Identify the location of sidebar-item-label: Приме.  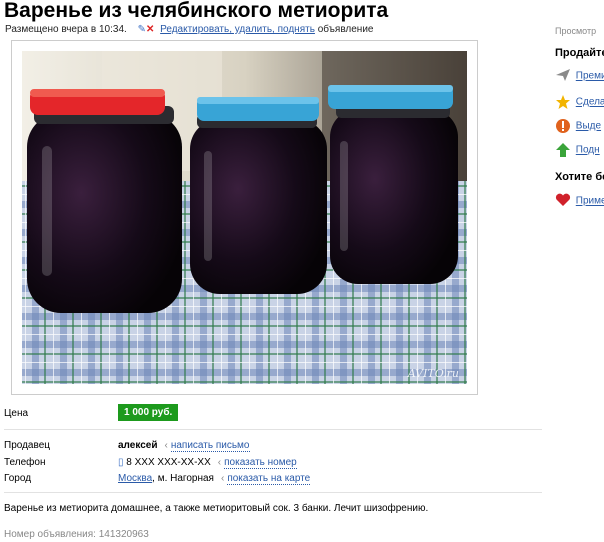
(589, 201).